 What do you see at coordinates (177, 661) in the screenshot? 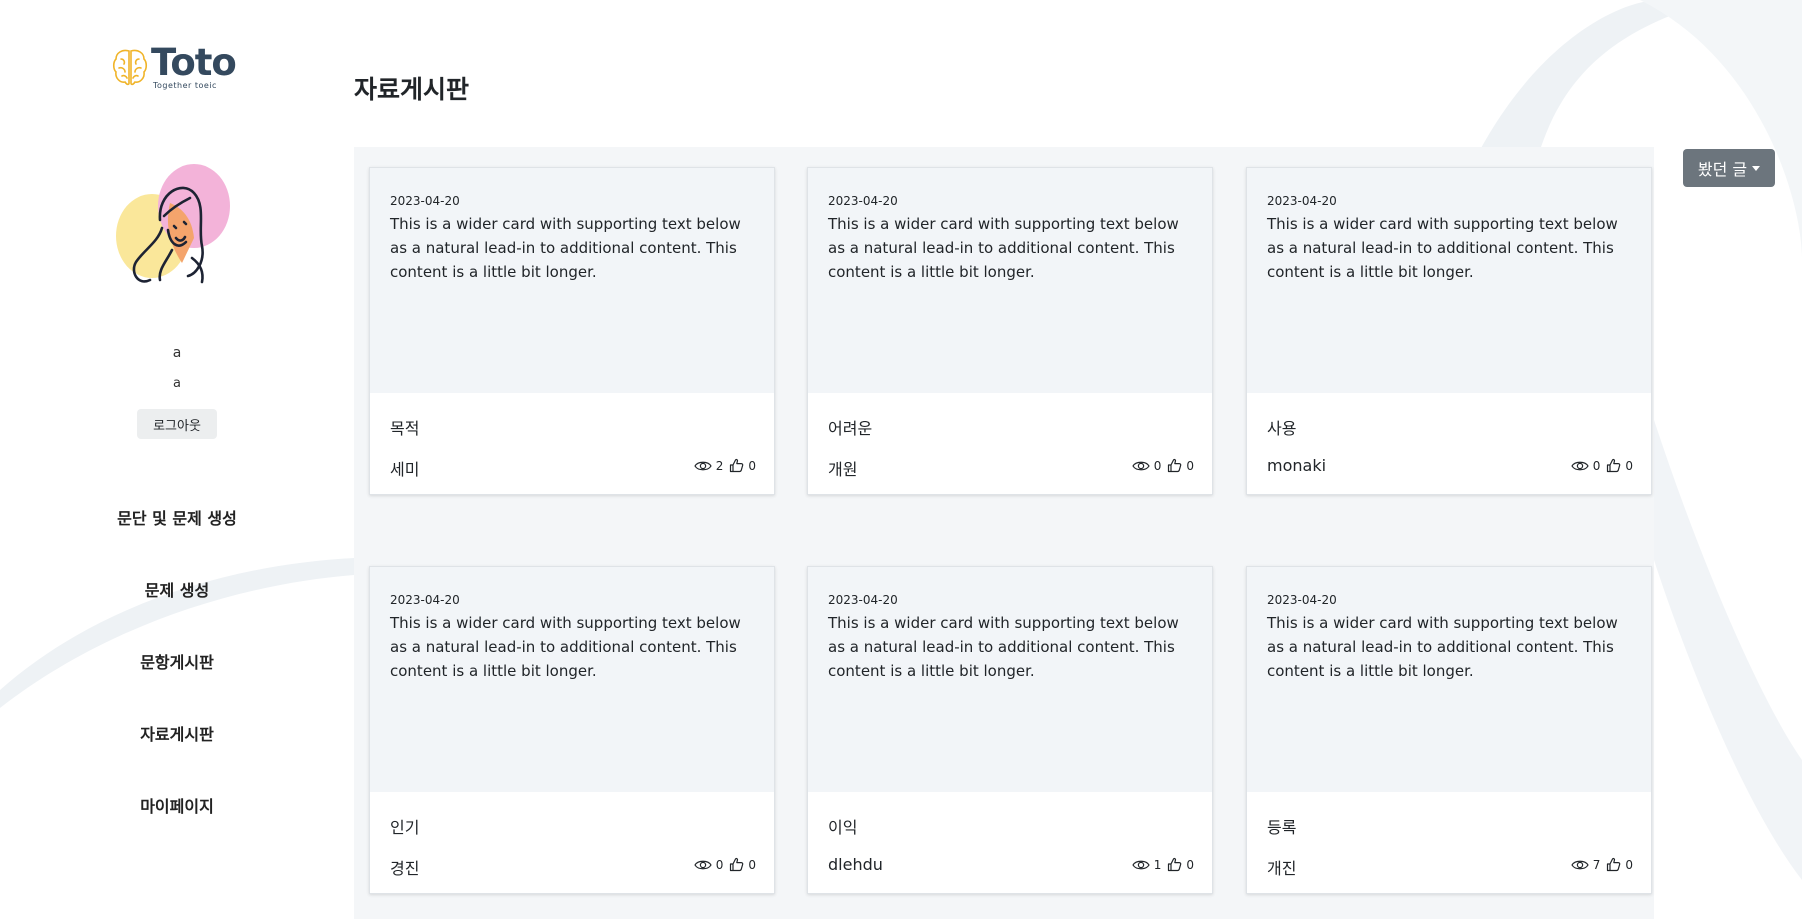
I see `nav-item-question-board: 문항게시판` at bounding box center [177, 661].